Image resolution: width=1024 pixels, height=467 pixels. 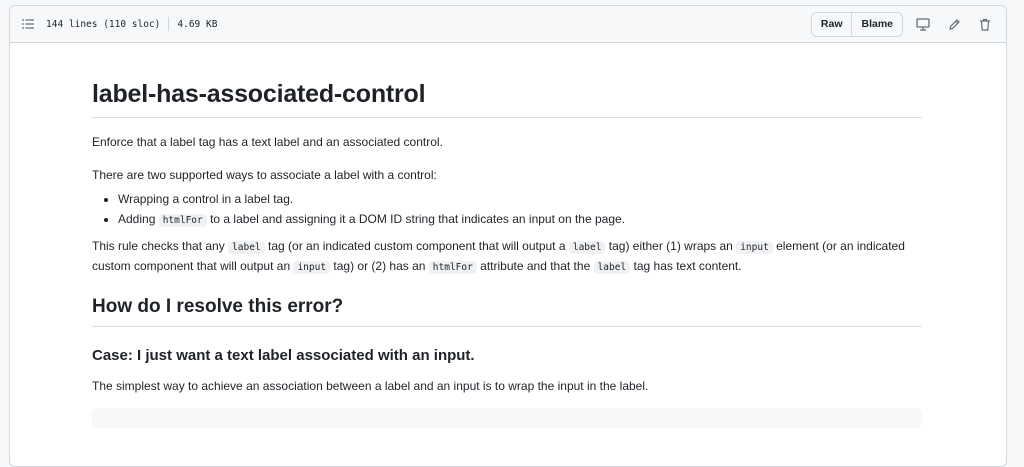 What do you see at coordinates (507, 98) in the screenshot?
I see `page-title: label-has-associated-control` at bounding box center [507, 98].